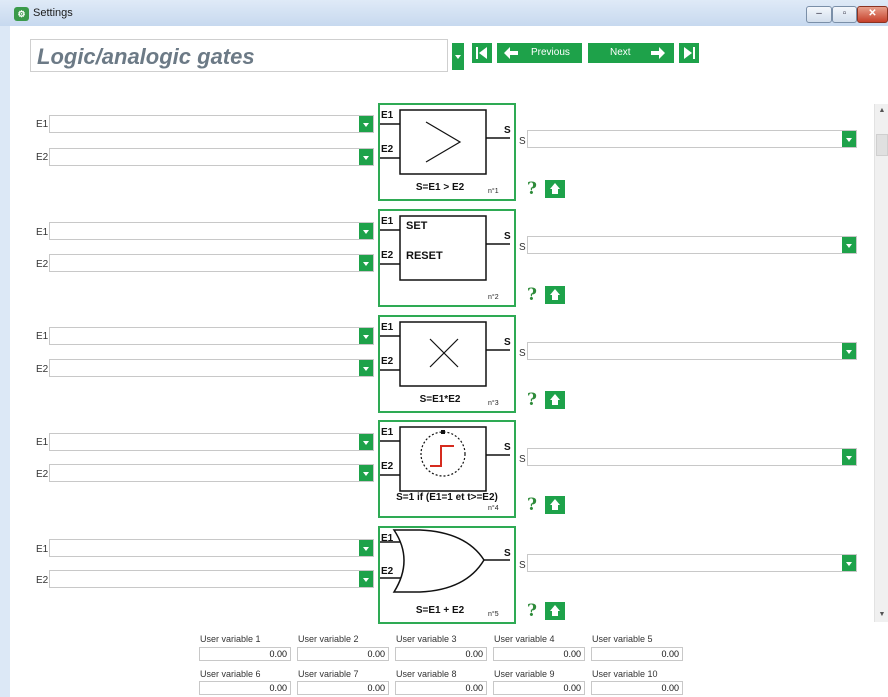  Describe the element at coordinates (881, 111) in the screenshot. I see `scroll-up-icon: ▲` at that location.